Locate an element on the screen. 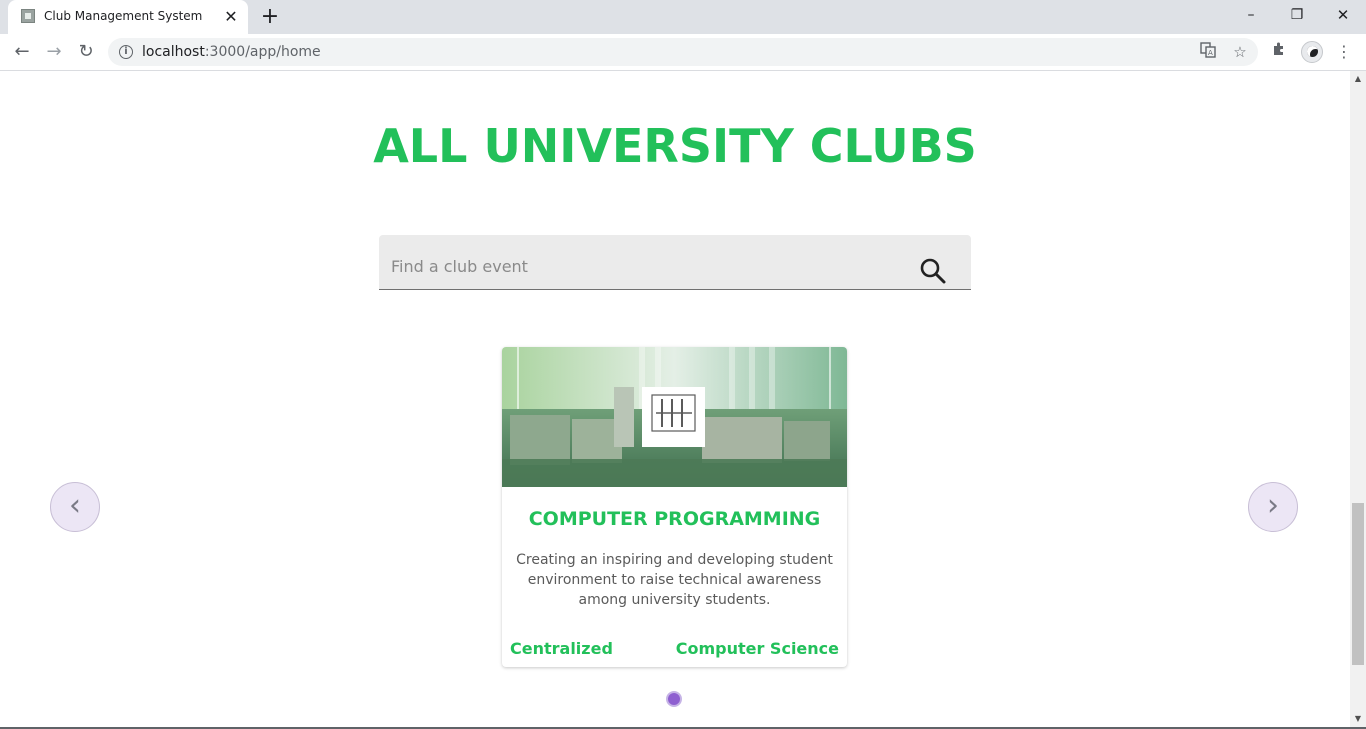 Image resolution: width=1366 pixels, height=729 pixels. close-window-button: ✕ is located at coordinates (1343, 16).